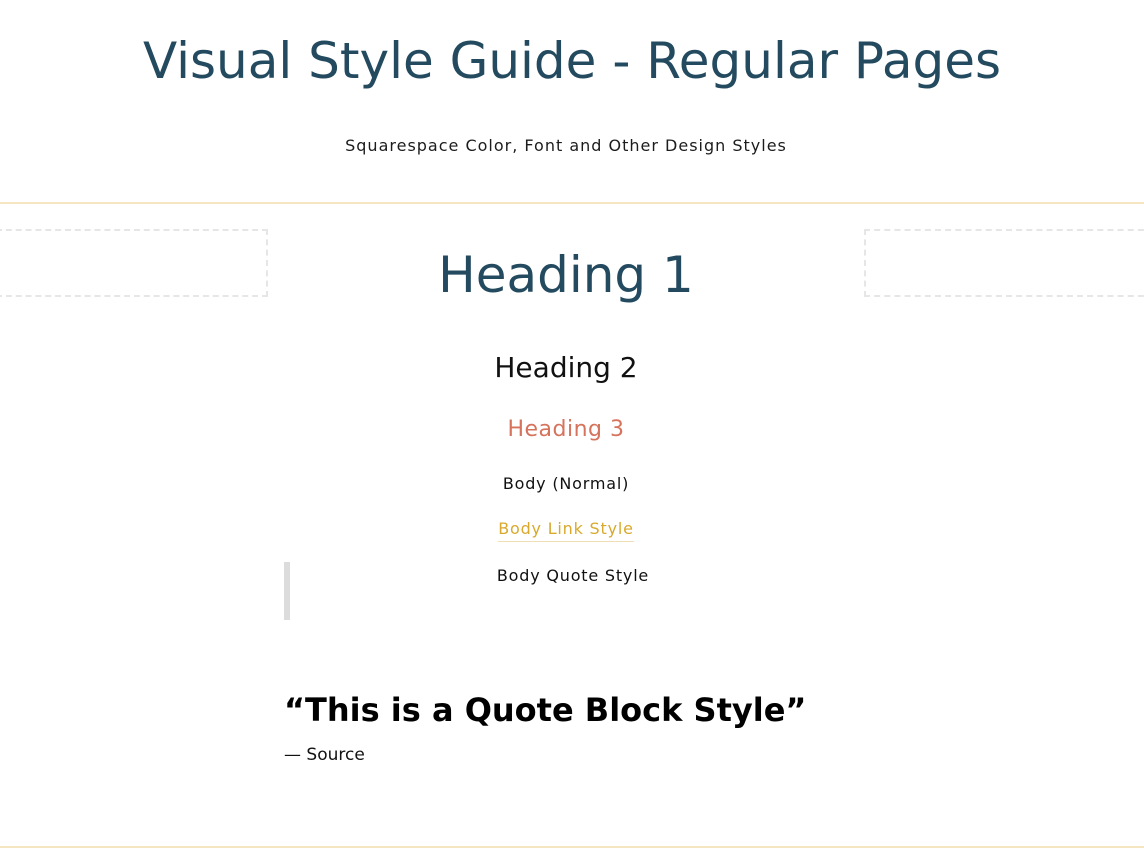 The image size is (1144, 848). I want to click on body-quote-sample: Body Quote Style, so click(573, 575).